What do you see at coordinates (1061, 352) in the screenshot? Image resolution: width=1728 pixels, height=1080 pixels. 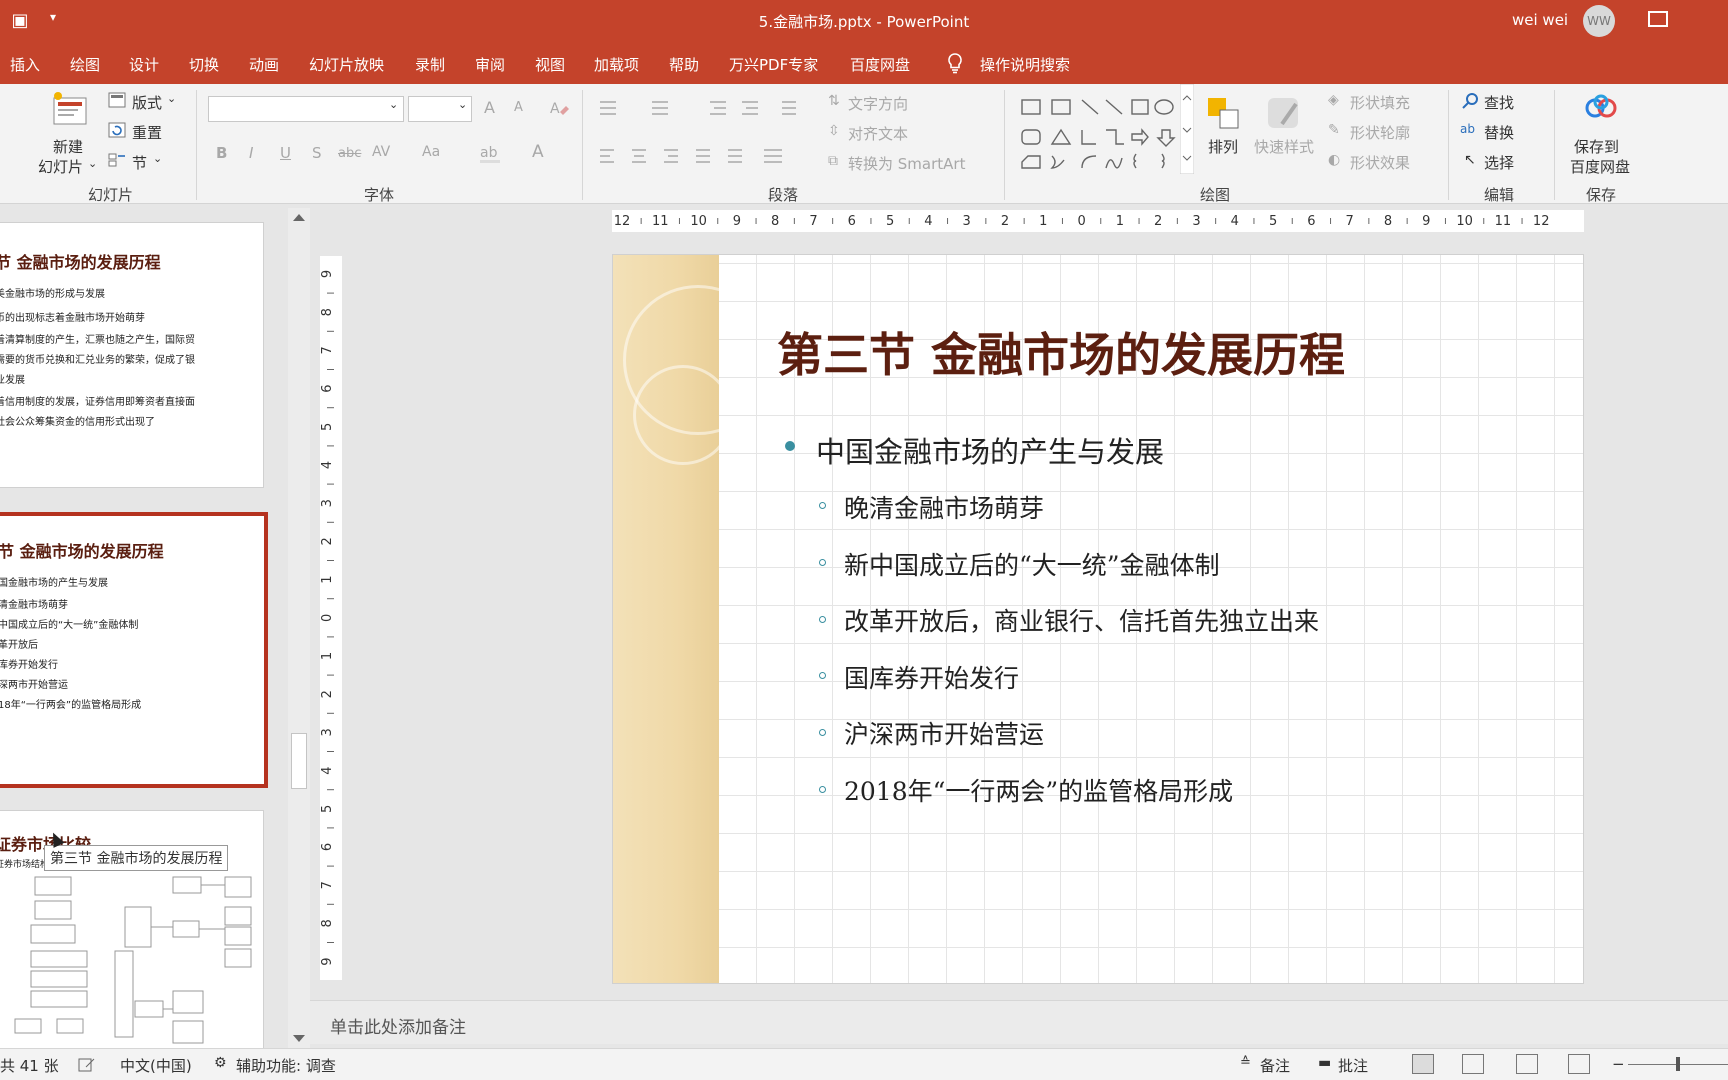 I see `slide-title: 第三节 金融市场的发展历程` at bounding box center [1061, 352].